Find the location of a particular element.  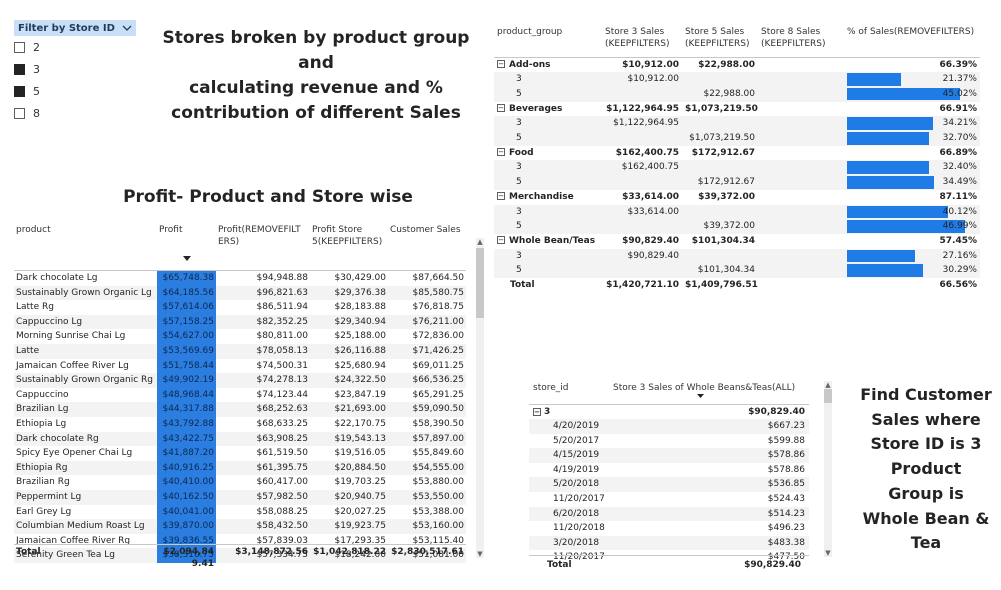

table-row: 11/20/2018 $496.23 is located at coordinates (669, 528).